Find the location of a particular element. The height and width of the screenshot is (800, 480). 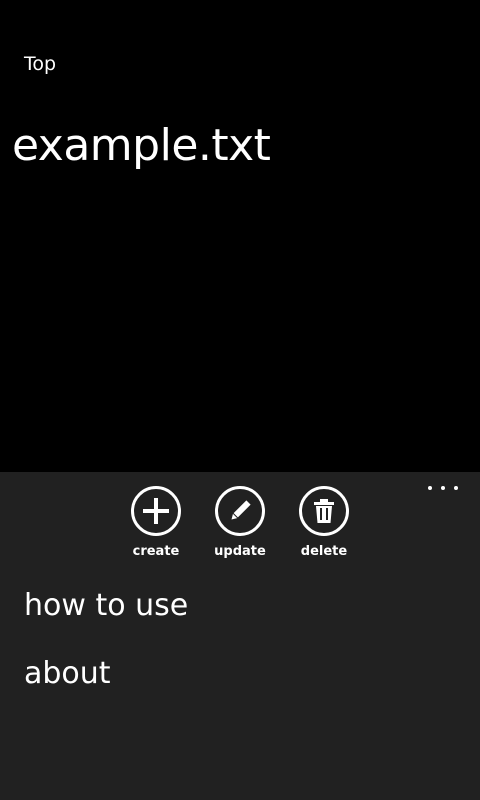

breadcrumb: Top is located at coordinates (40, 64).